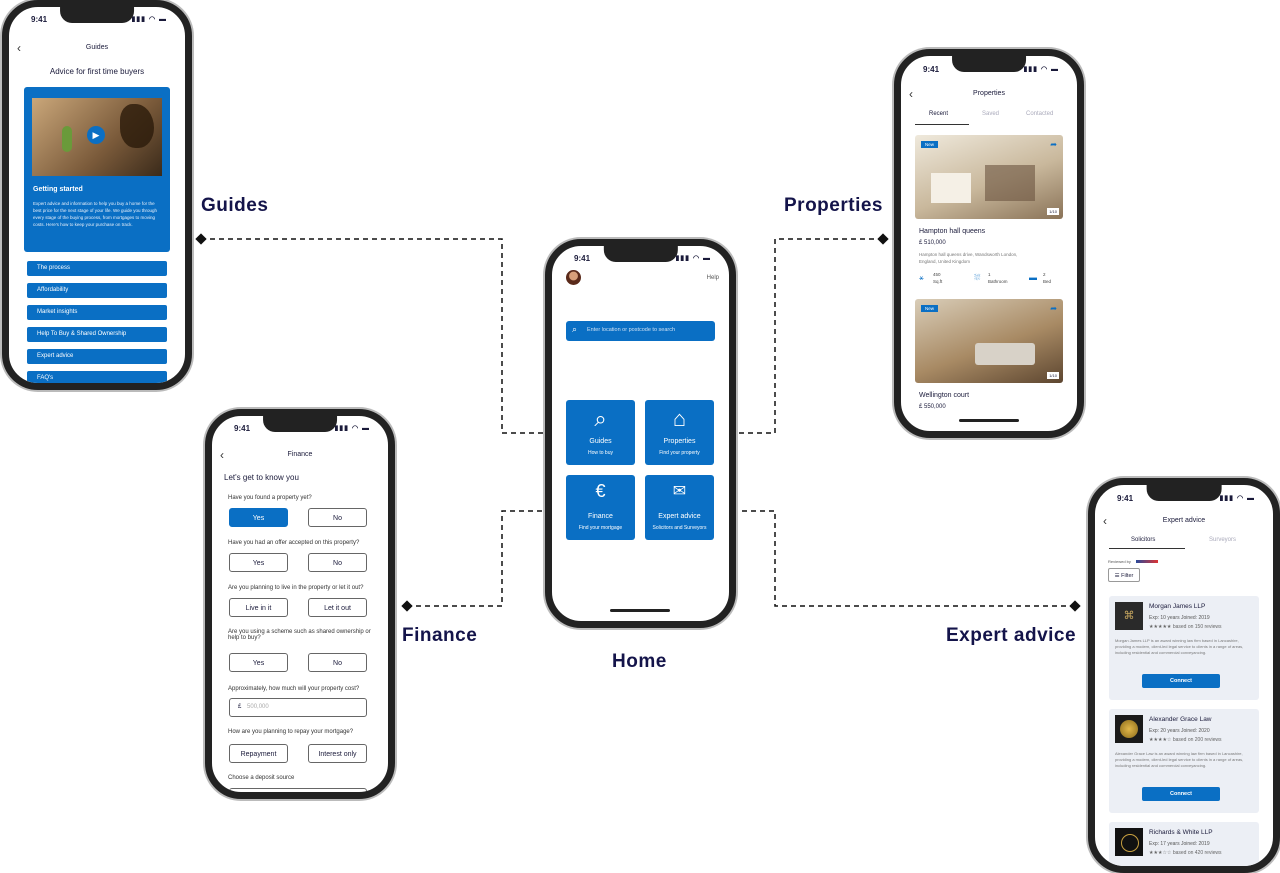 Image resolution: width=1280 pixels, height=873 pixels. What do you see at coordinates (600, 516) in the screenshot?
I see `tile-title: Finance` at bounding box center [600, 516].